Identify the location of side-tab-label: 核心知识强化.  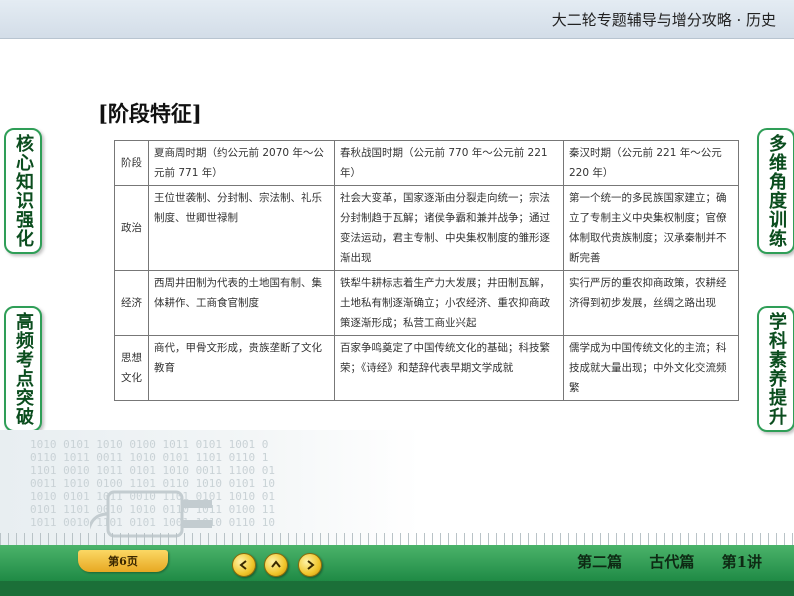
(23, 191).